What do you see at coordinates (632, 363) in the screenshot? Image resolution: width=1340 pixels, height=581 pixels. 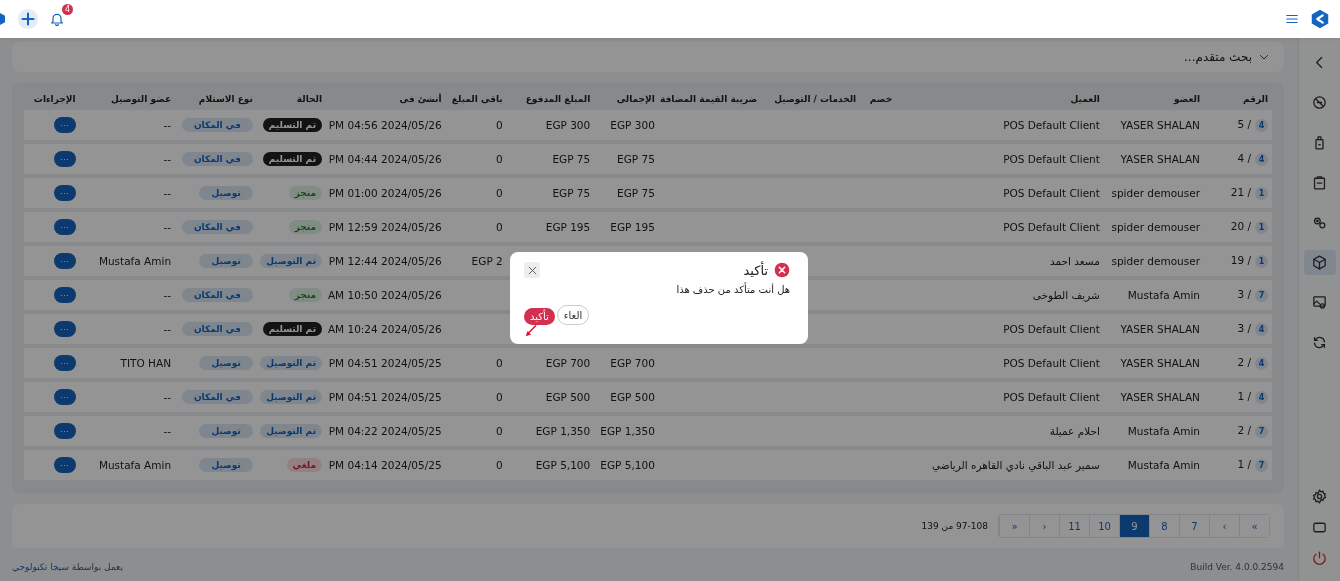 I see `table-cell: EGP 700` at bounding box center [632, 363].